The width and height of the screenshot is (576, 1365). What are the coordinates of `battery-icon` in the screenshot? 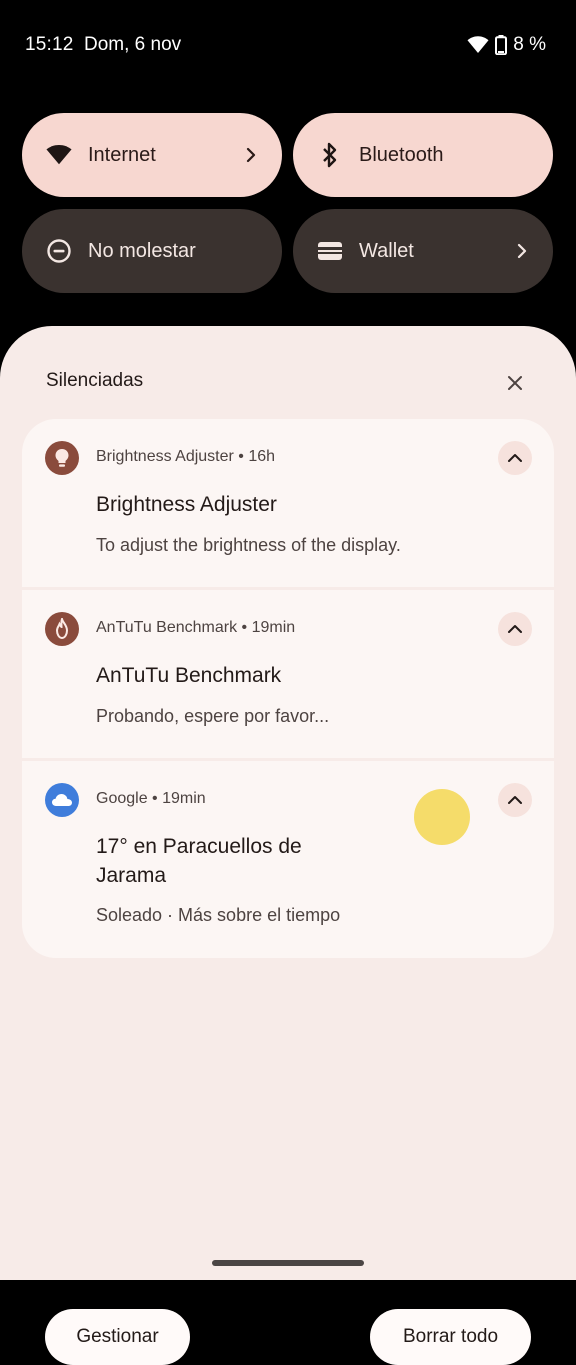 It's located at (501, 45).